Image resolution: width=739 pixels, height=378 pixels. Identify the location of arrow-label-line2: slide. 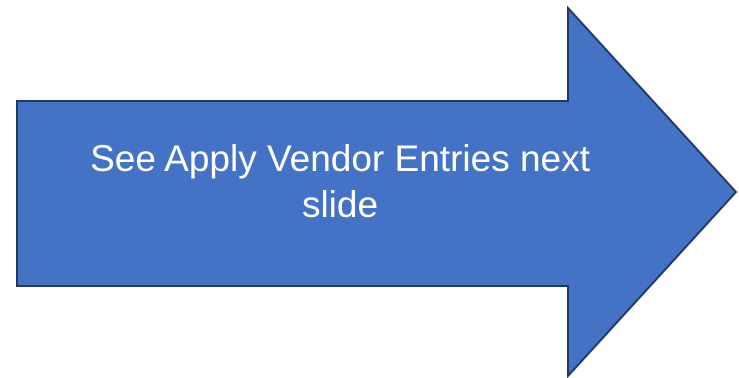
(340, 204).